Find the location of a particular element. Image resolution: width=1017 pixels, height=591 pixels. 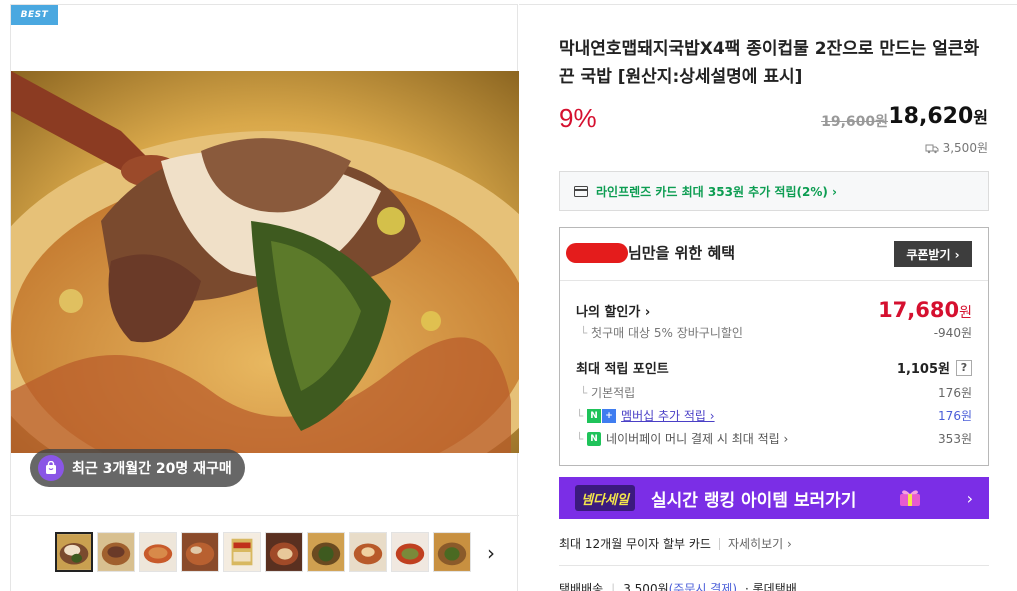

benefit-title-text: 님만을 위한 혜택 is located at coordinates (682, 253).